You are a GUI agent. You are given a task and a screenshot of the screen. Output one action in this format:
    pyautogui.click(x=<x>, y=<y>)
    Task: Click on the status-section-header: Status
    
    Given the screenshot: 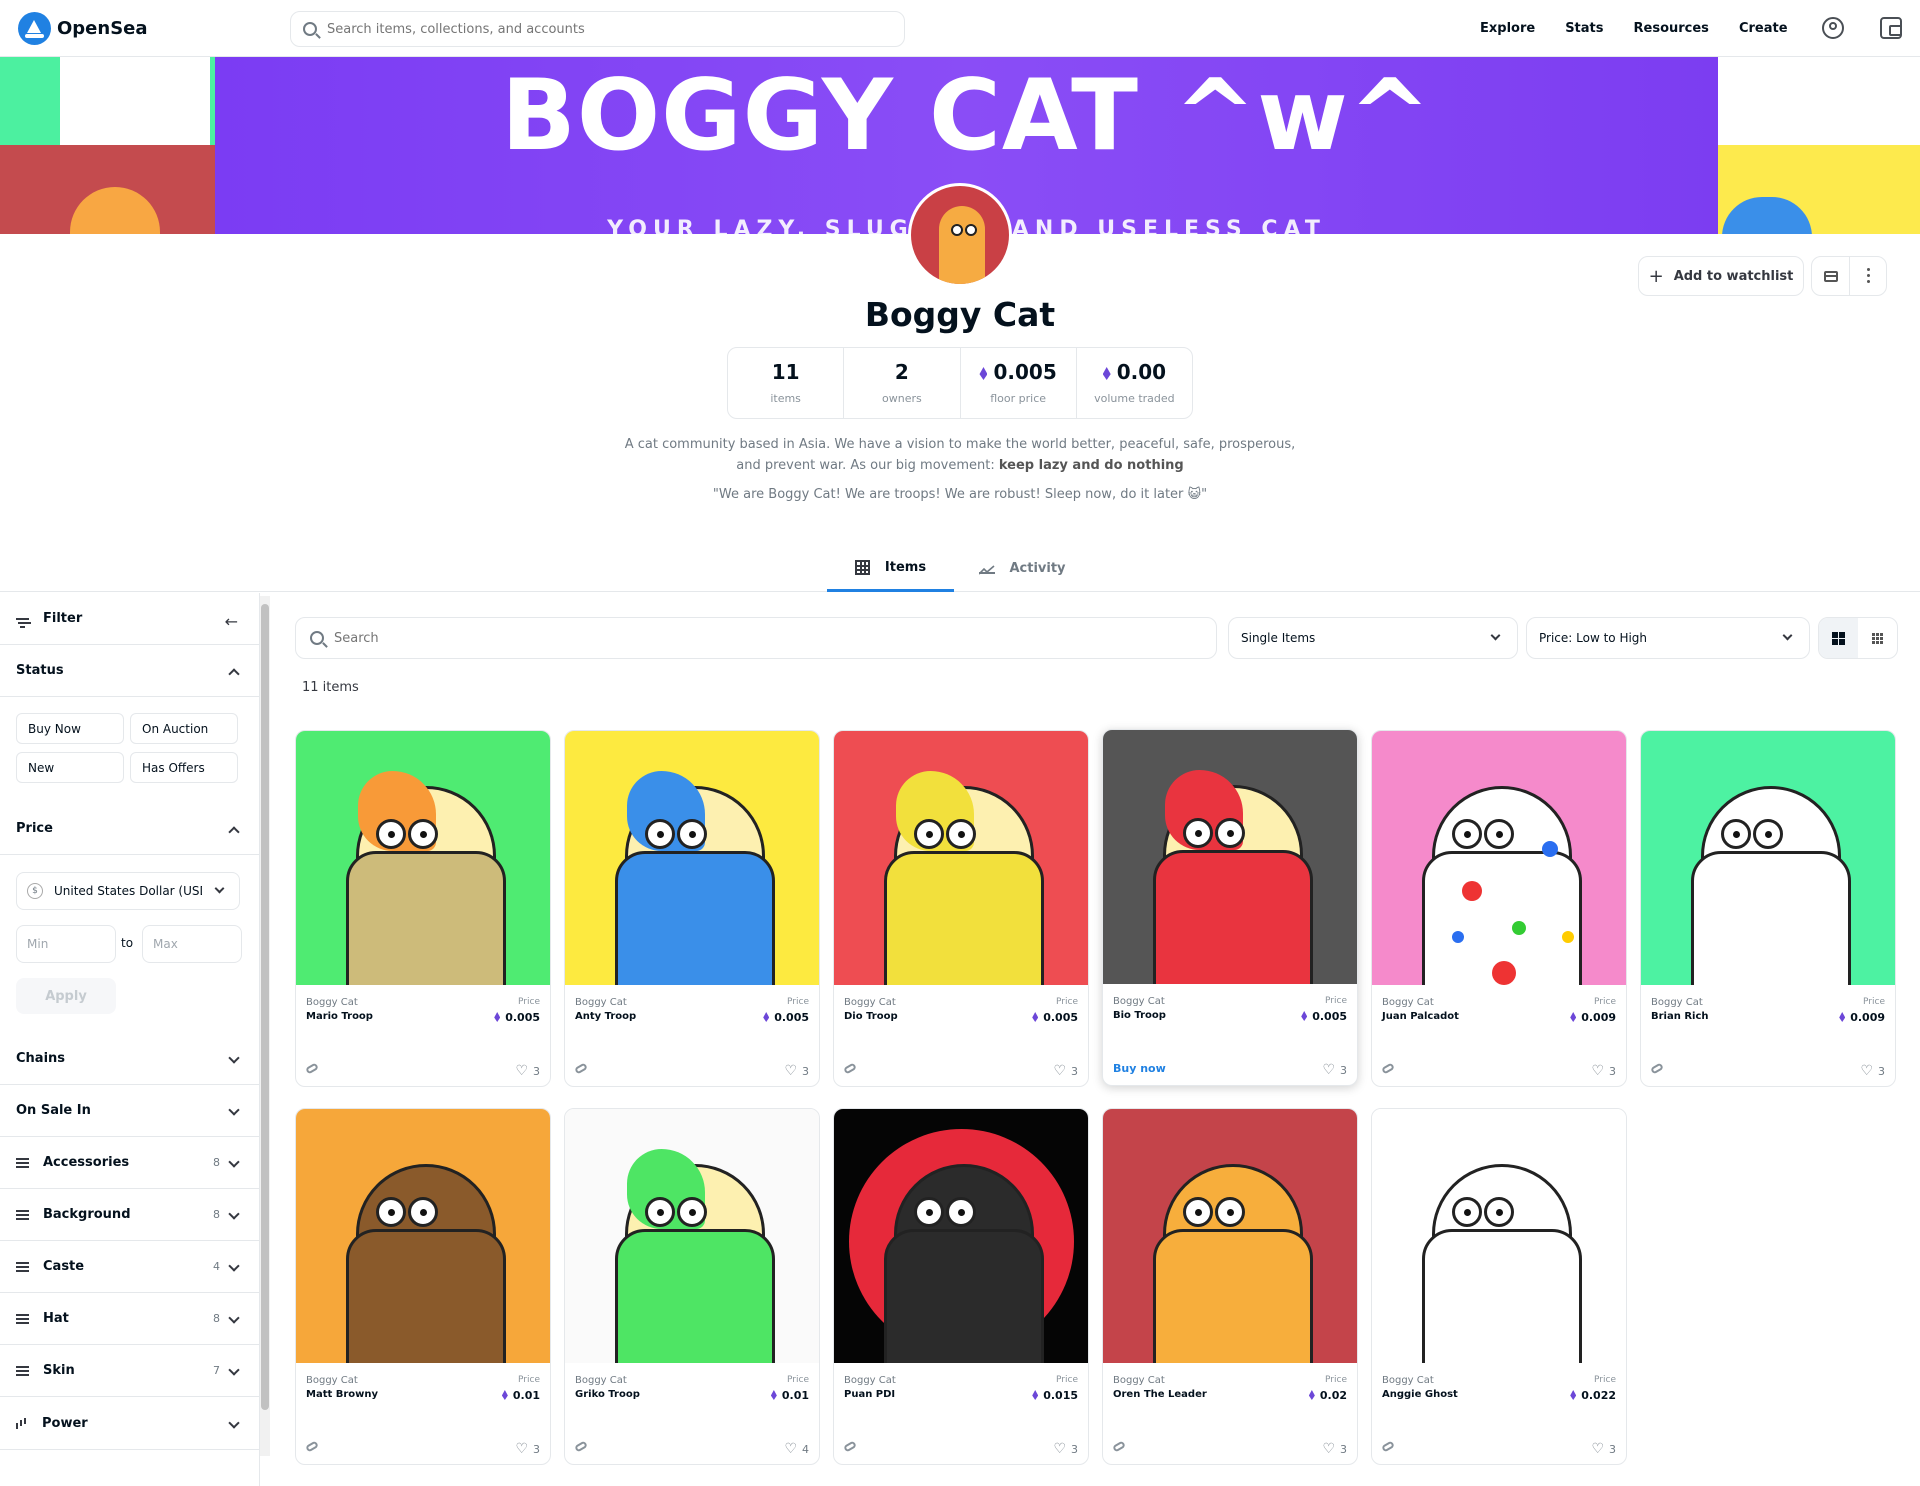 What is the action you would take?
    pyautogui.click(x=129, y=671)
    